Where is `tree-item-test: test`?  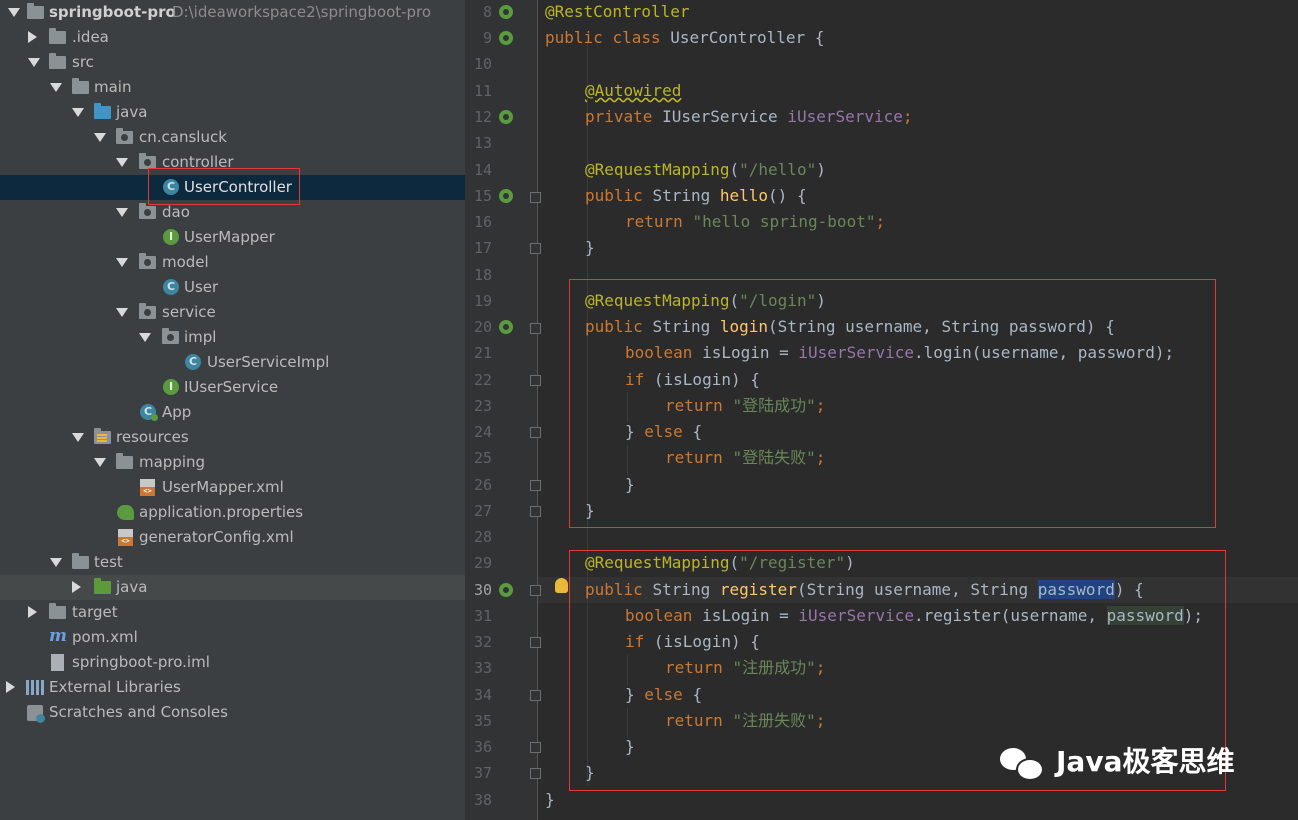
tree-item-test: test is located at coordinates (232, 562).